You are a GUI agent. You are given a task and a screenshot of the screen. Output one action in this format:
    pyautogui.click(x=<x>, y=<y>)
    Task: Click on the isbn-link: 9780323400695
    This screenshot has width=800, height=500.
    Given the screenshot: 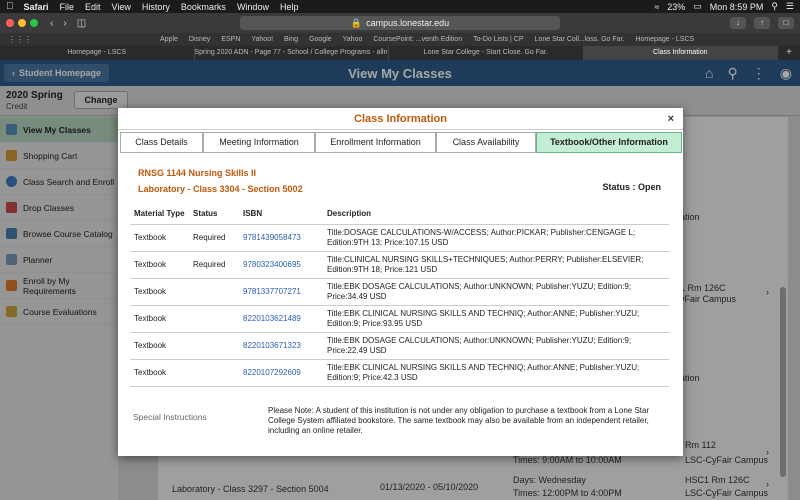 What is the action you would take?
    pyautogui.click(x=281, y=265)
    